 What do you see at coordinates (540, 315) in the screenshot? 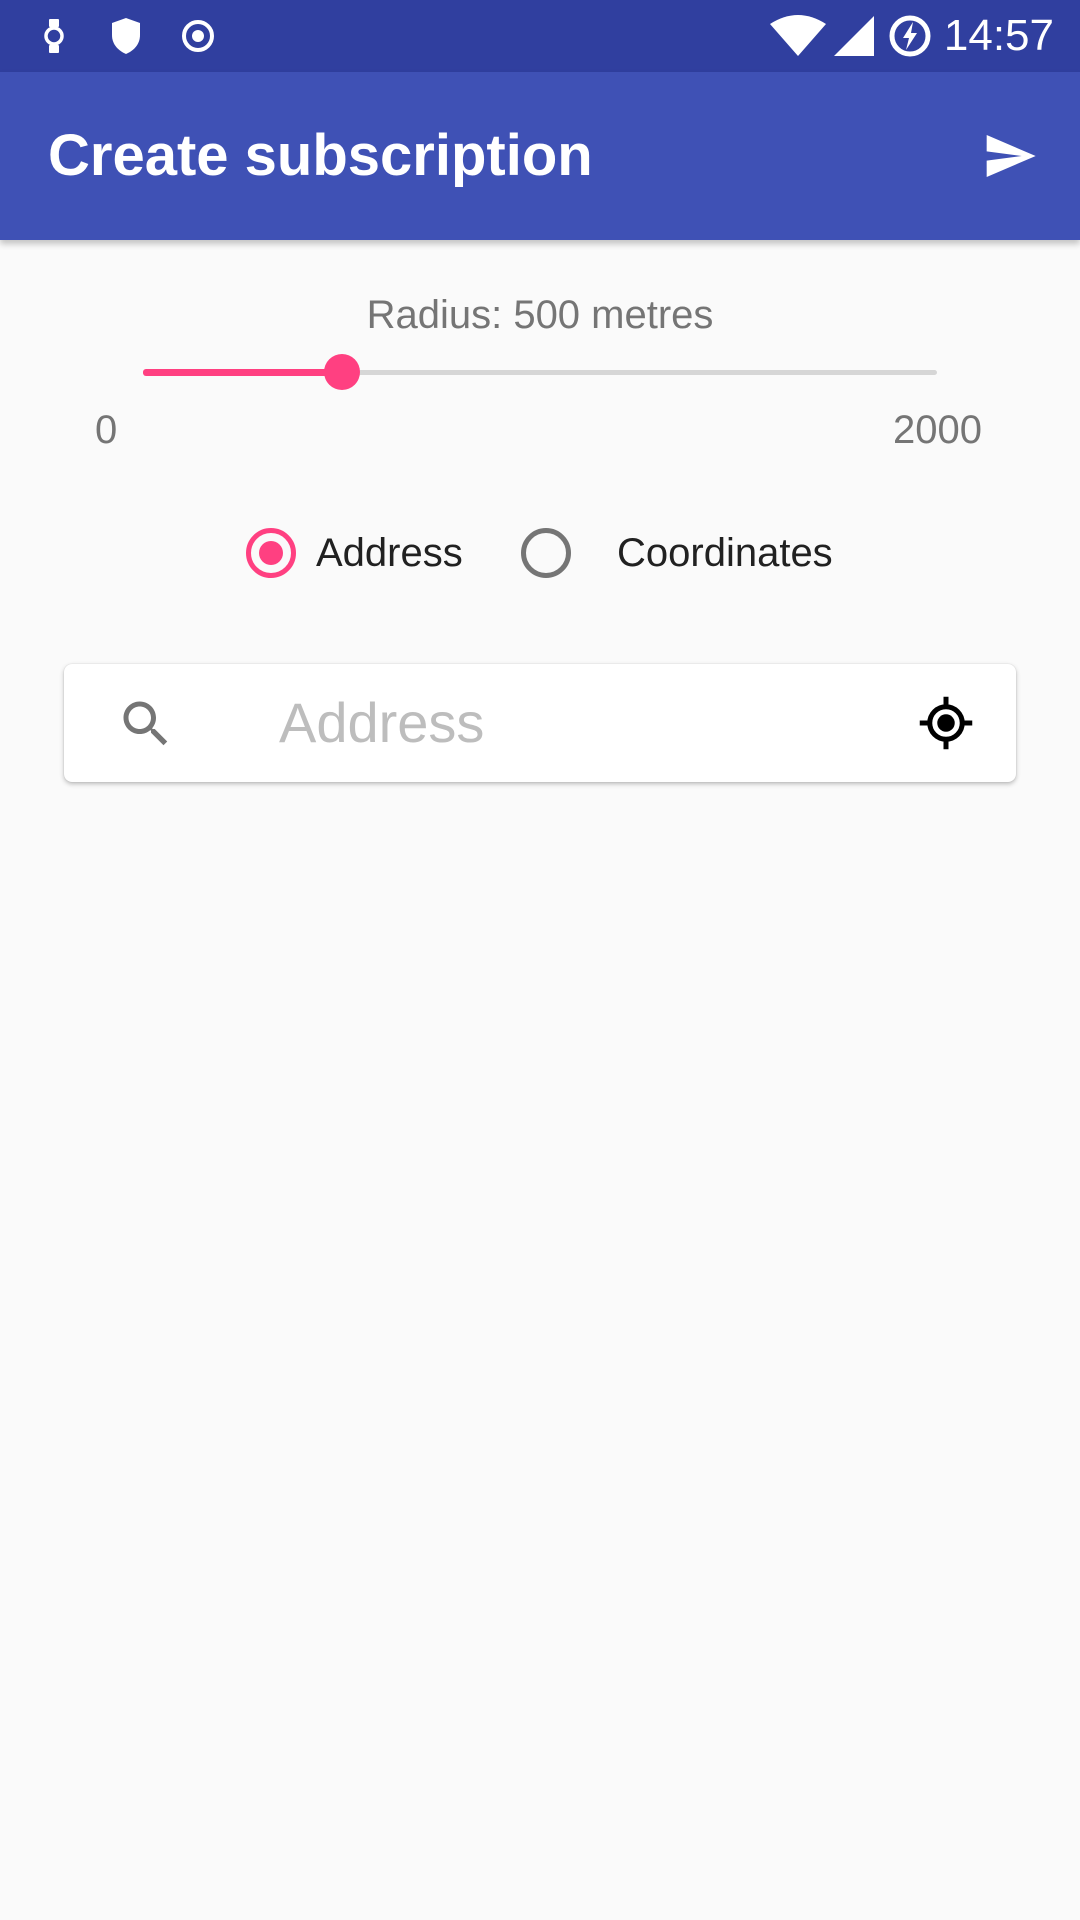
I see `radius-label: Radius: 500 metres` at bounding box center [540, 315].